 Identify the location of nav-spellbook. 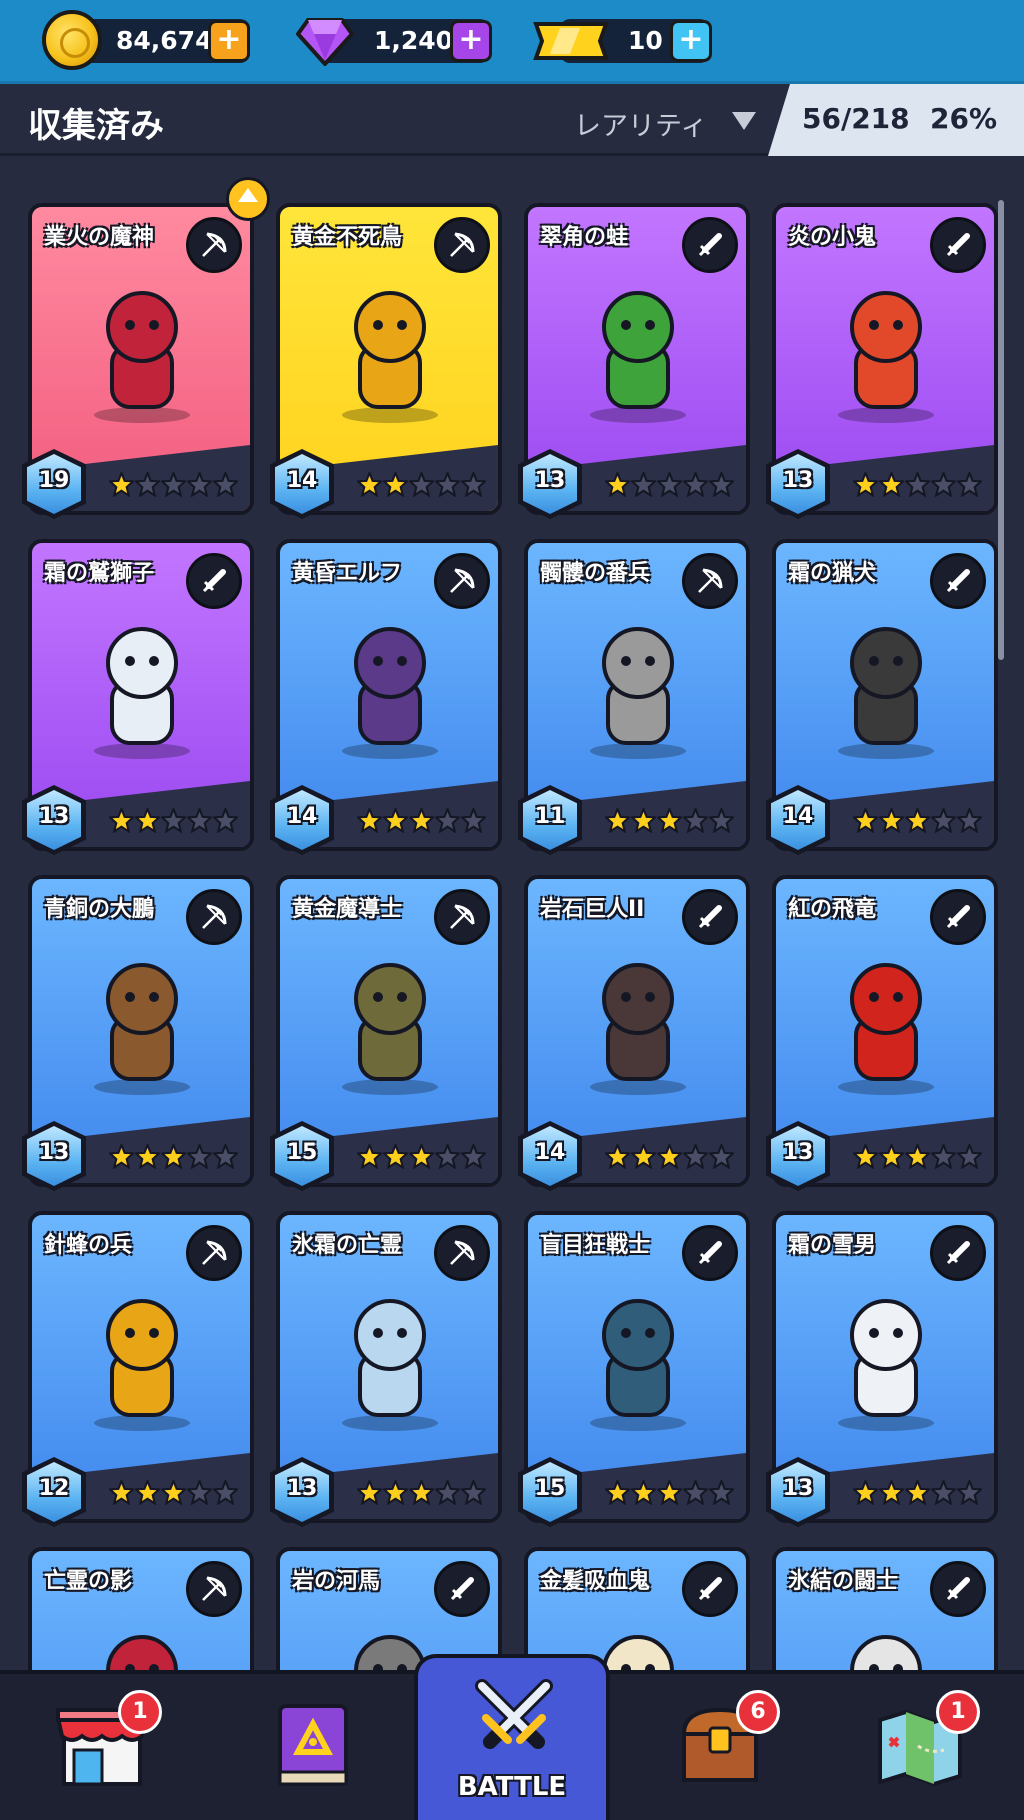
(317, 1749).